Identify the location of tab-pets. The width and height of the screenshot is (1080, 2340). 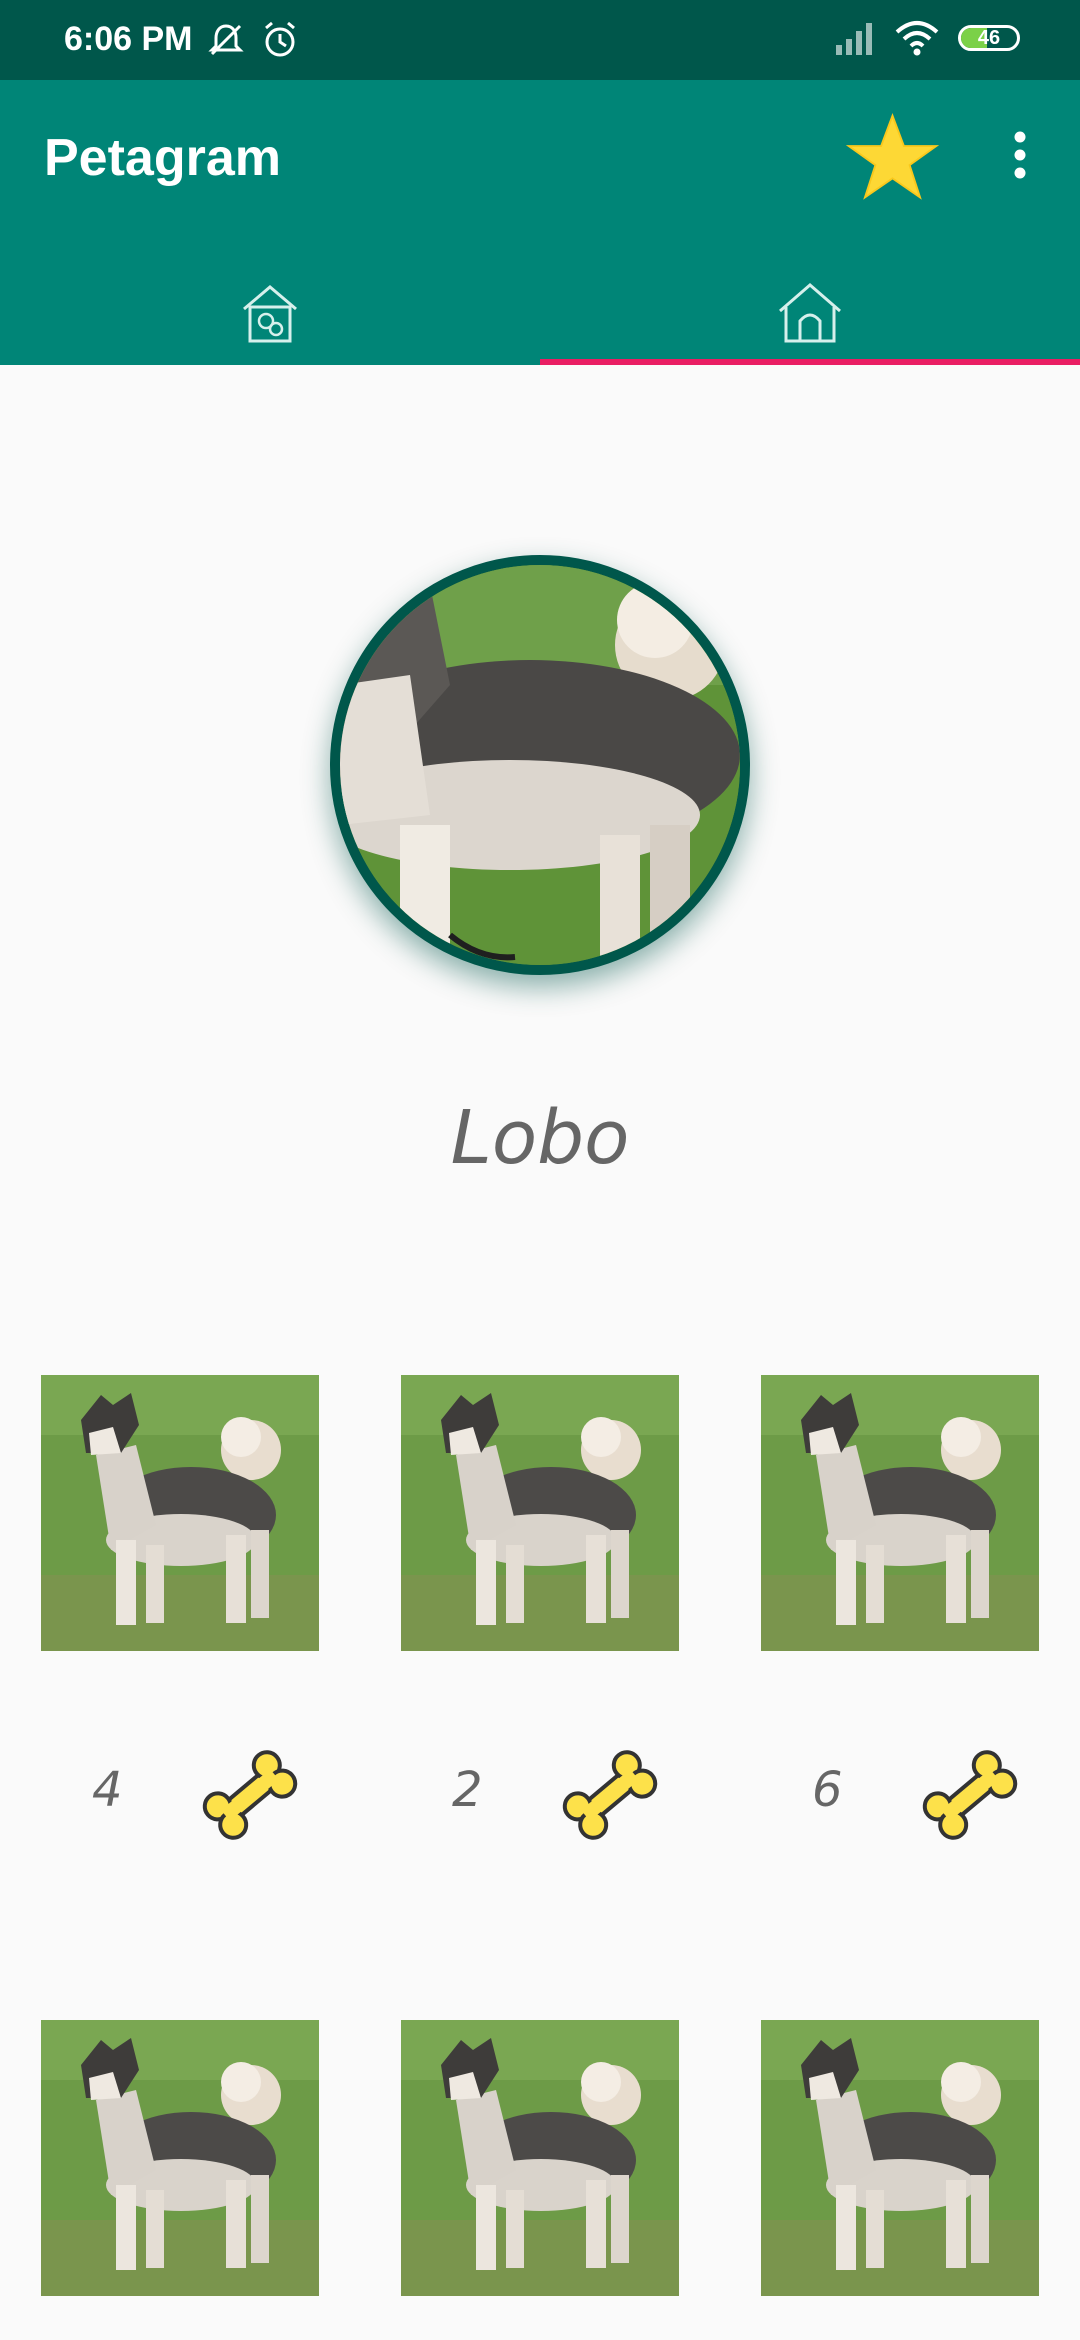
(270, 312).